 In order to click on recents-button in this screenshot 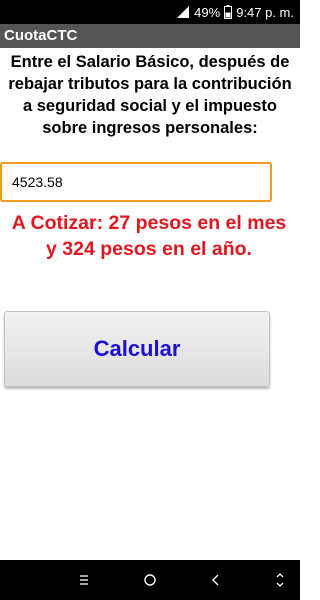, I will do `click(84, 580)`.